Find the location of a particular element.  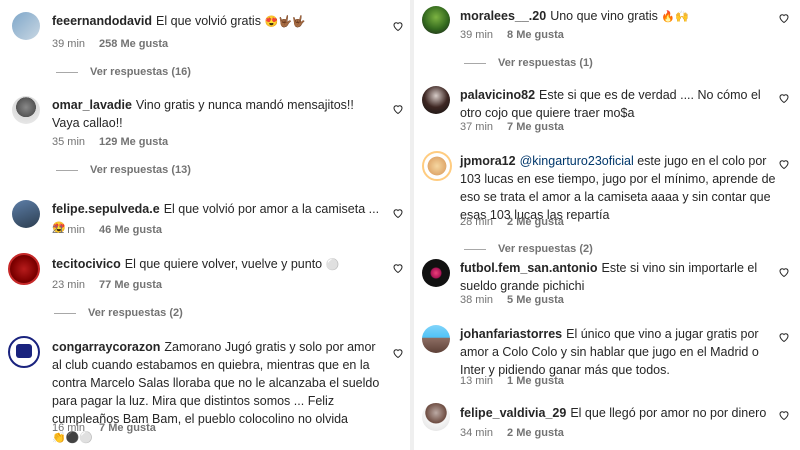

comment-text: Uno que vino gratis is located at coordinates (604, 16).